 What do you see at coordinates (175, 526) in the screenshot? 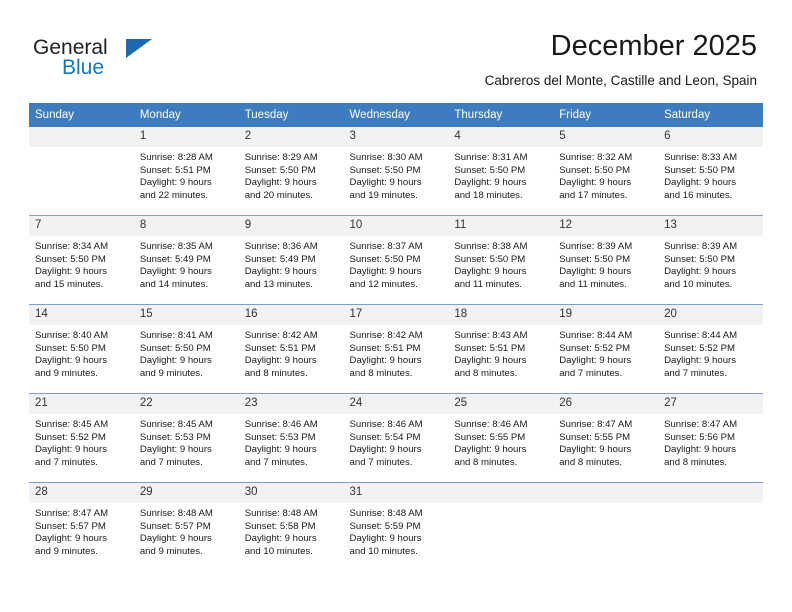
I see `day-detail-line: Sunset: 5:57 PM` at bounding box center [175, 526].